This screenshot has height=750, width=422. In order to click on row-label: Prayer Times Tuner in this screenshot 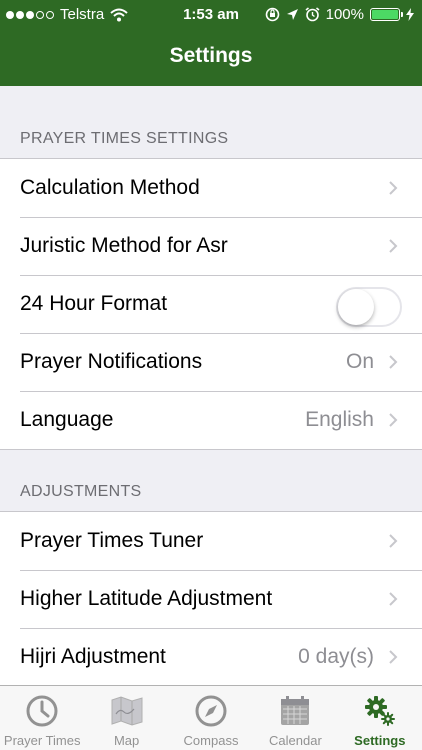, I will do `click(112, 540)`.